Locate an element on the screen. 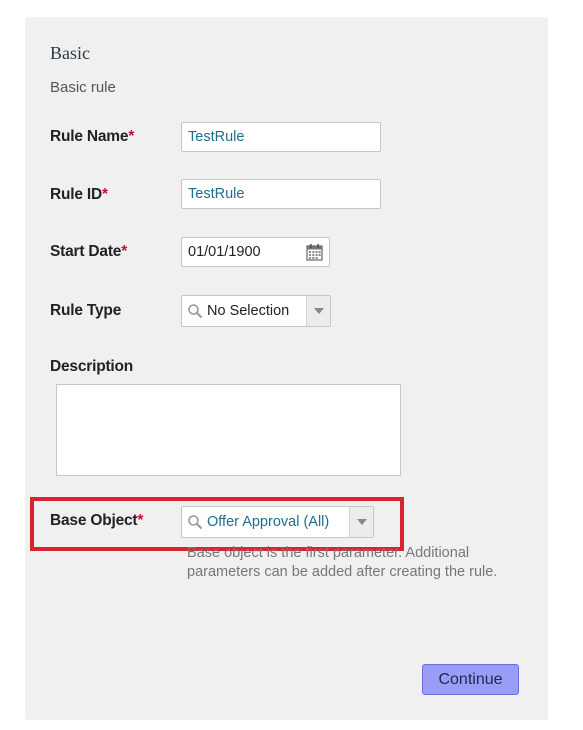 The image size is (583, 730). rule-type-select: No Selection is located at coordinates (256, 311).